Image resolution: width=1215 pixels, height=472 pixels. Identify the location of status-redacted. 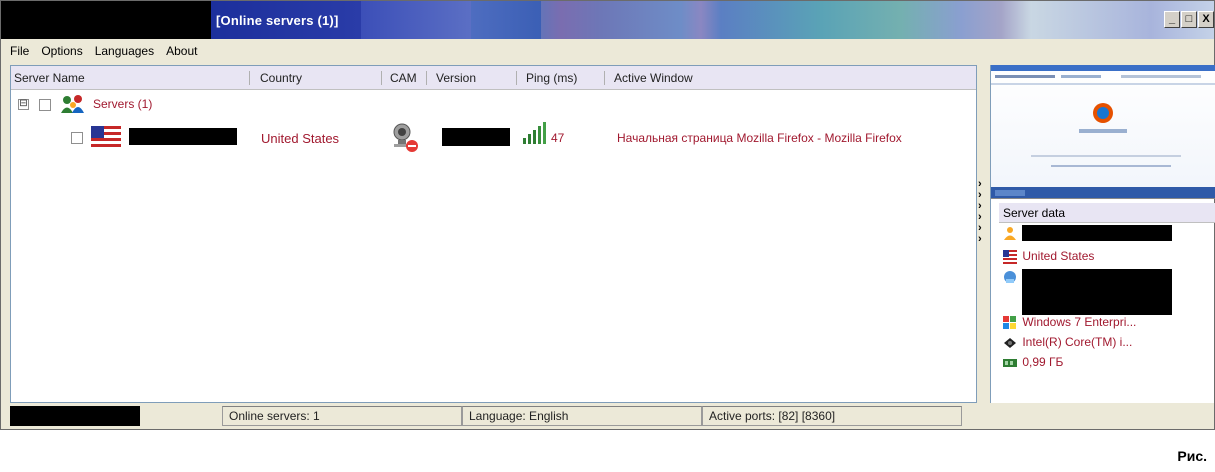
(75, 416).